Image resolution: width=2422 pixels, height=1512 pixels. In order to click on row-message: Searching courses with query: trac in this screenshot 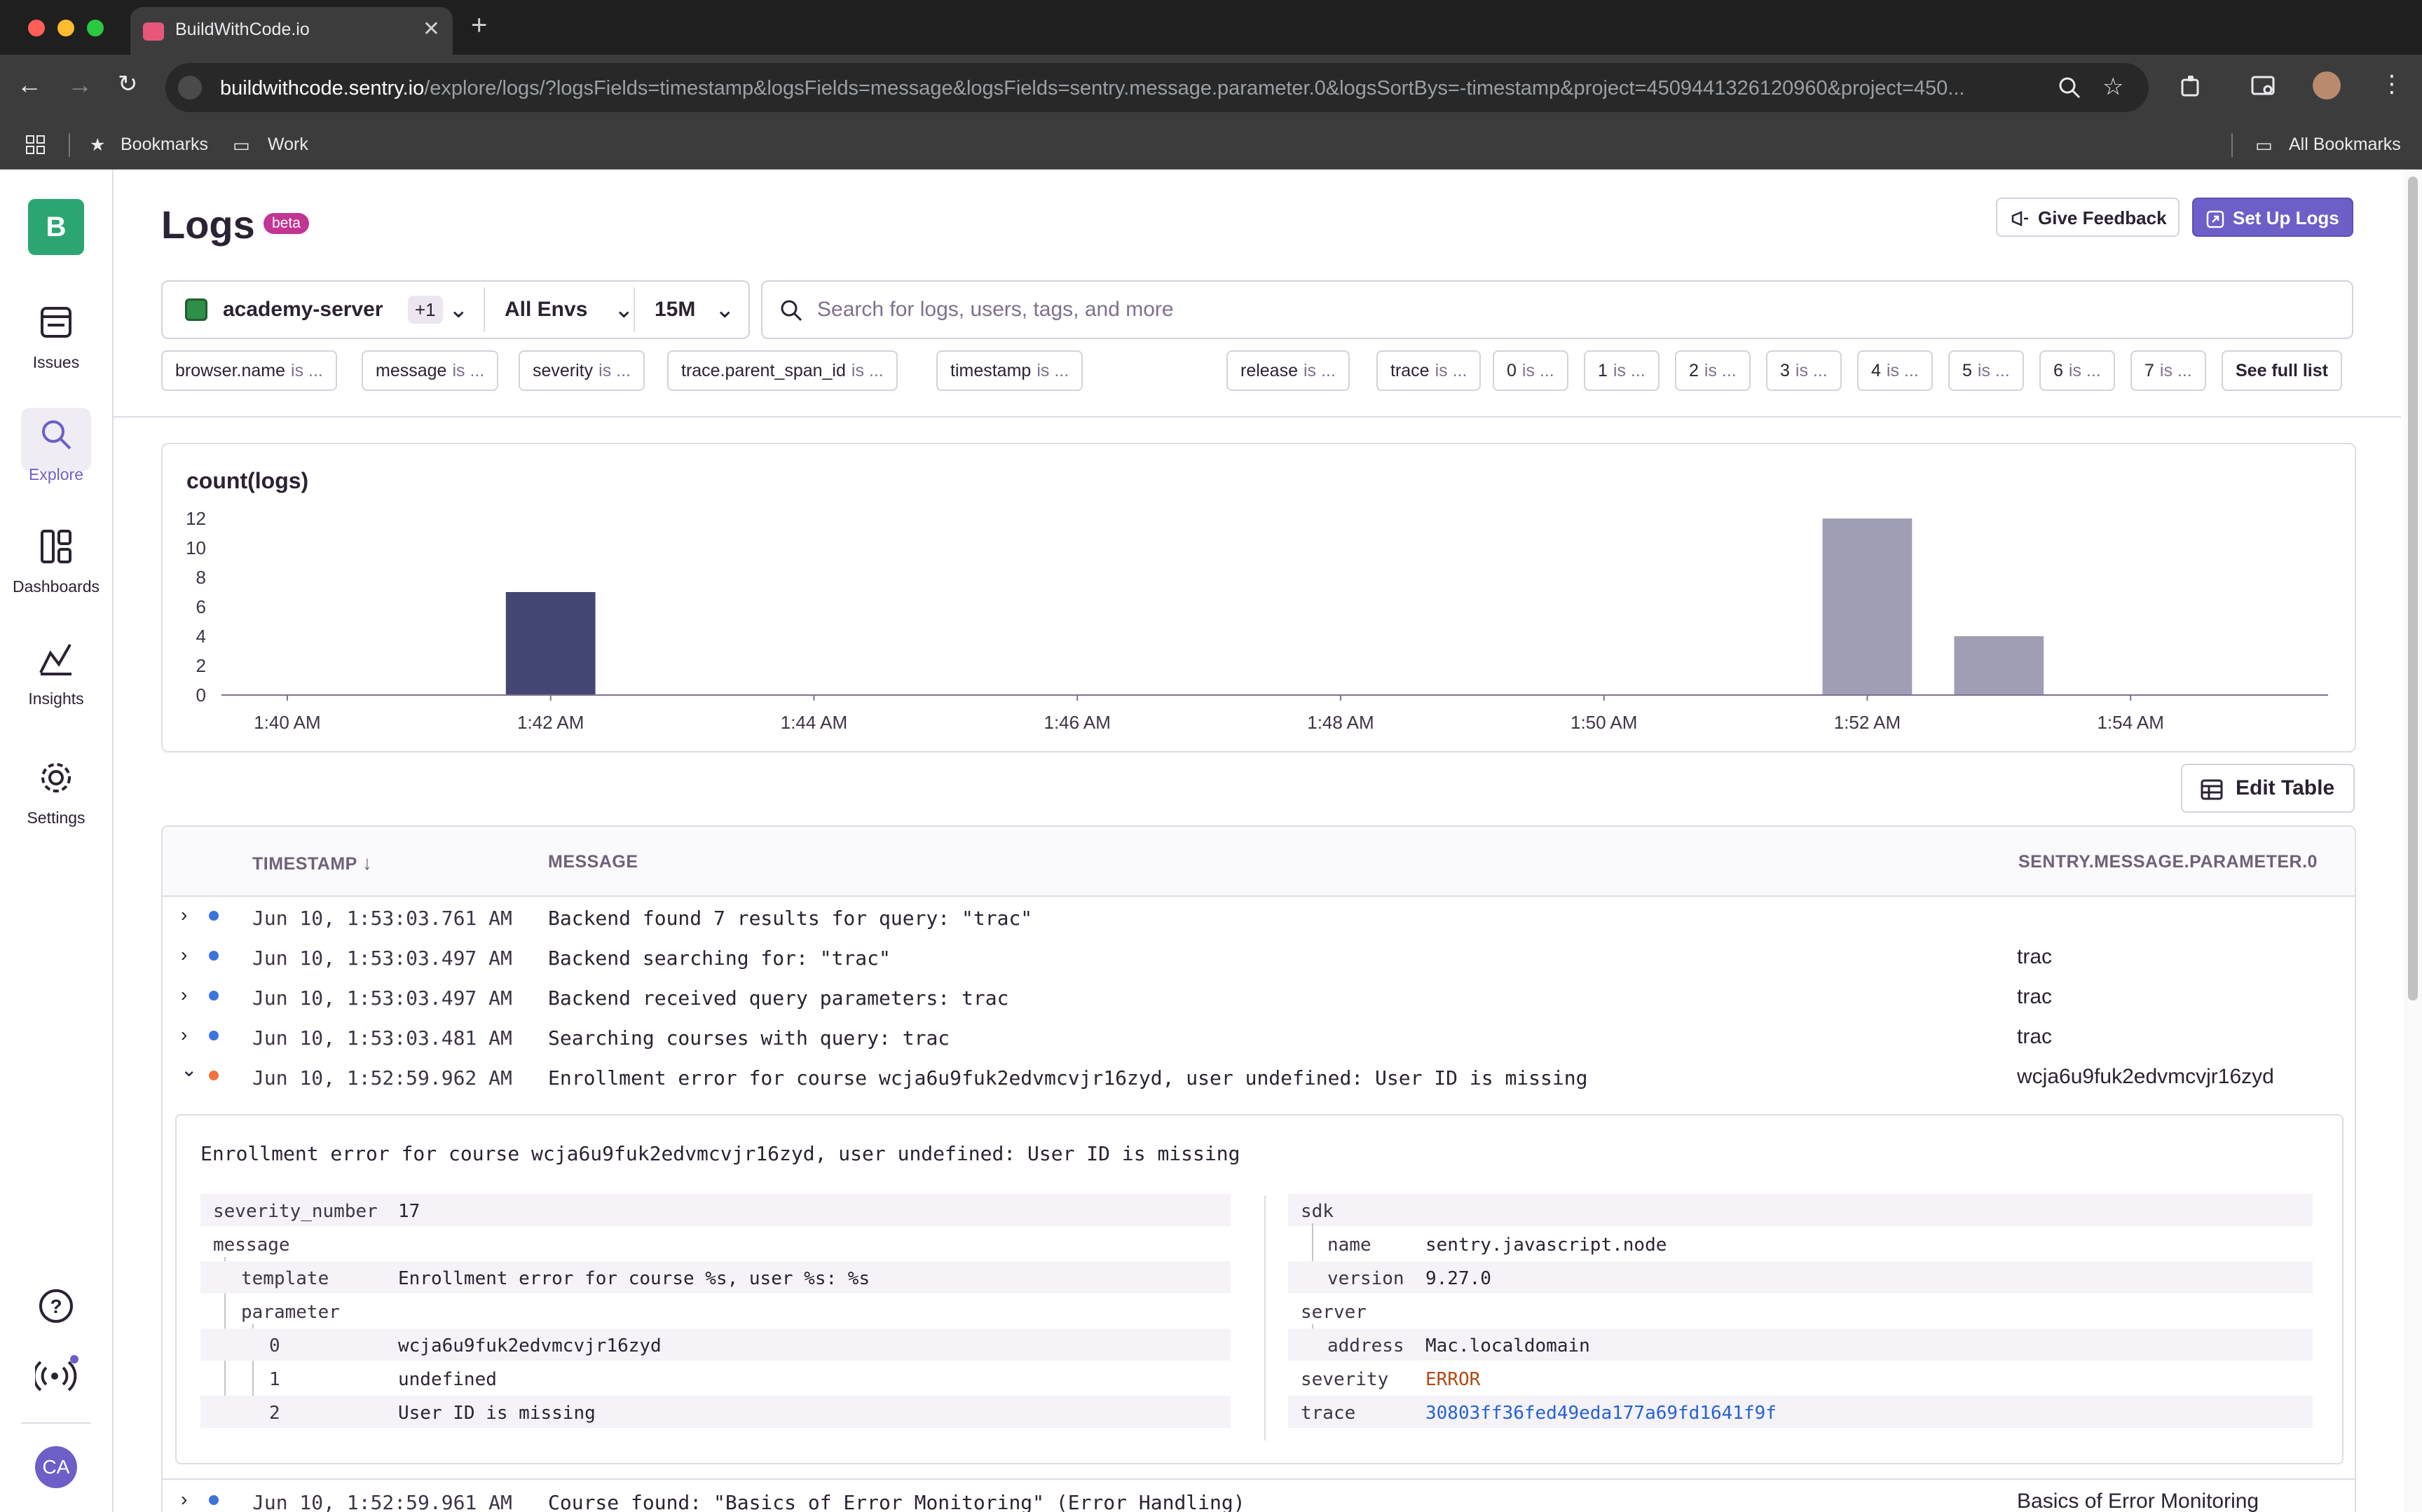, I will do `click(749, 1038)`.